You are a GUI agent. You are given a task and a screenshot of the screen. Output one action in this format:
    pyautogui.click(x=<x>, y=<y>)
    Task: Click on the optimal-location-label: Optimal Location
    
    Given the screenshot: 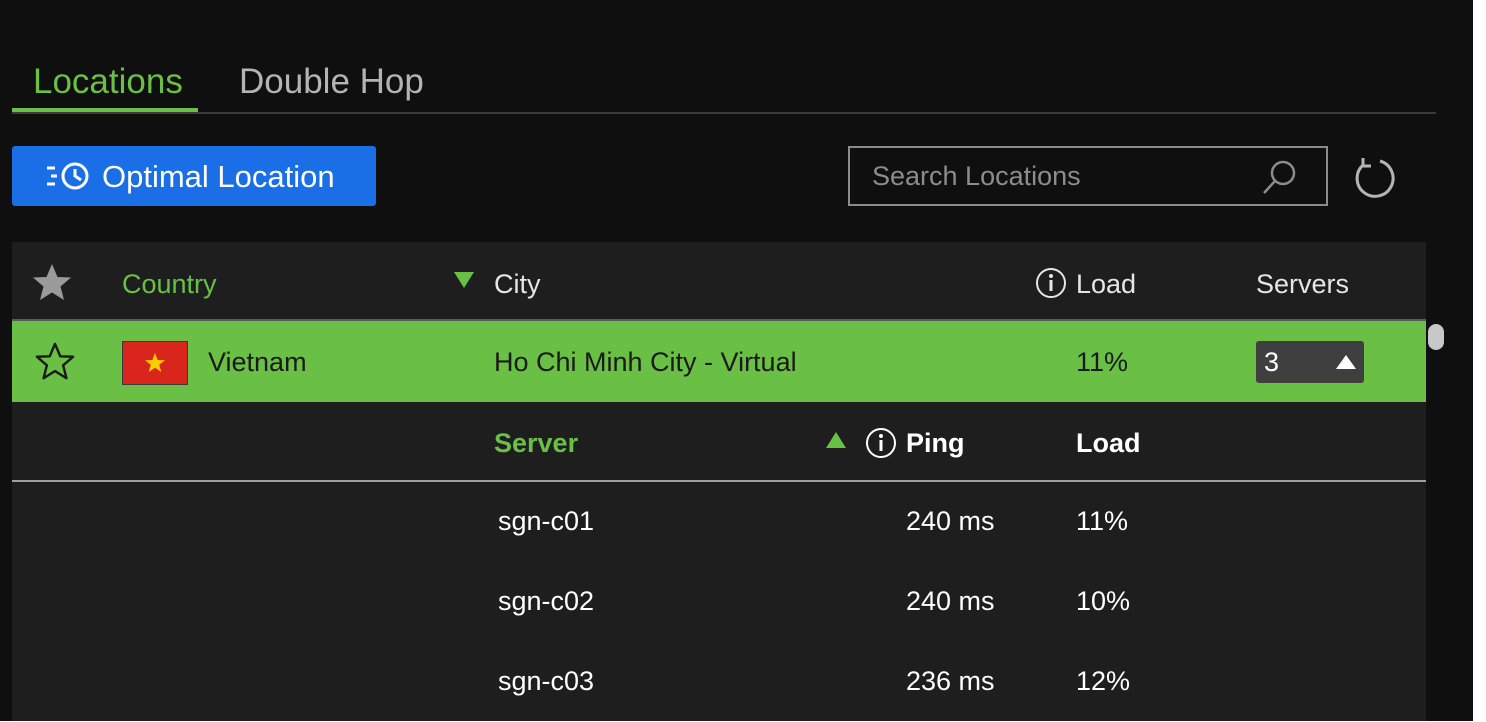 What is the action you would take?
    pyautogui.click(x=218, y=176)
    